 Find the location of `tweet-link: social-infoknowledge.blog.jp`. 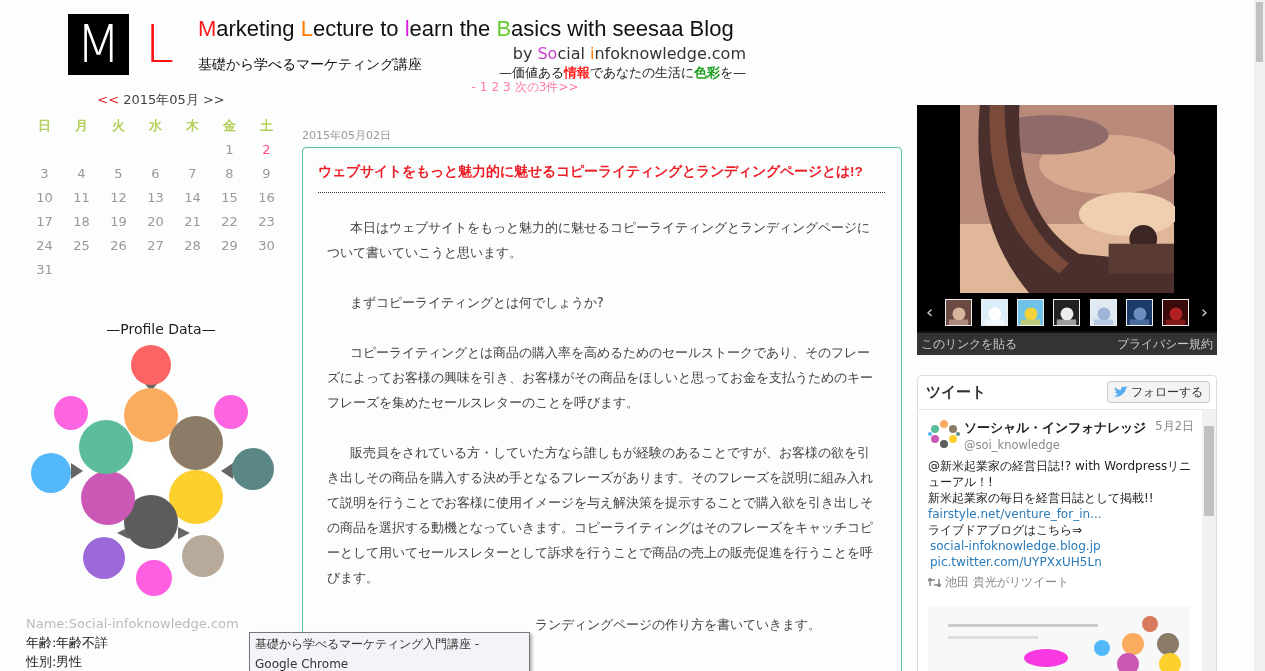

tweet-link: social-infoknowledge.blog.jp is located at coordinates (1015, 546).